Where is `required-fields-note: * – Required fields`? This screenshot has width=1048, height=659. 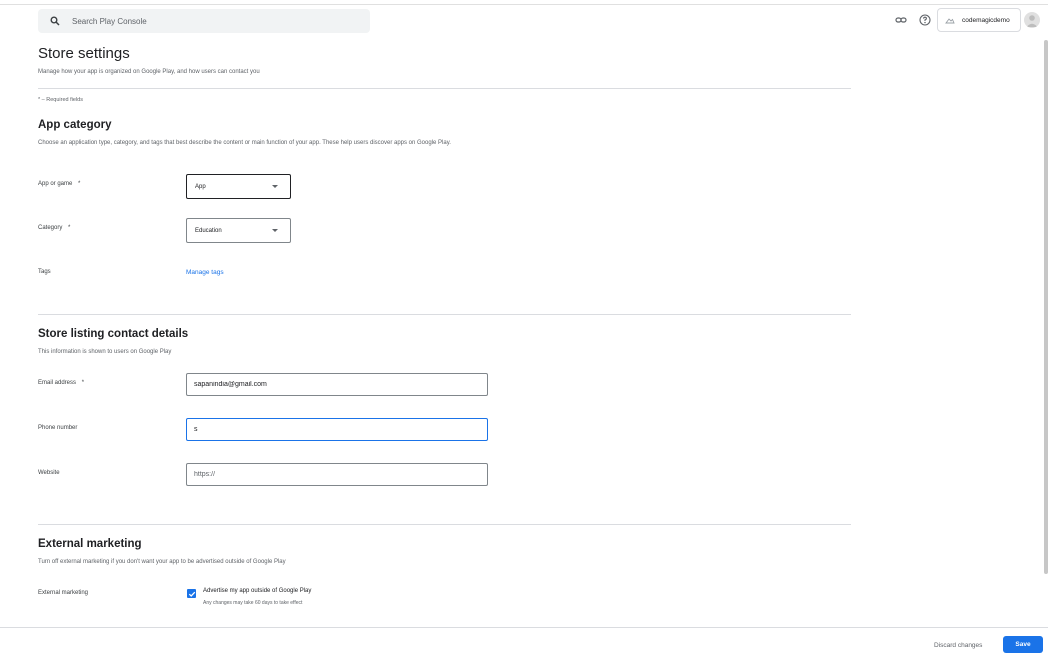
required-fields-note: * – Required fields is located at coordinates (60, 100).